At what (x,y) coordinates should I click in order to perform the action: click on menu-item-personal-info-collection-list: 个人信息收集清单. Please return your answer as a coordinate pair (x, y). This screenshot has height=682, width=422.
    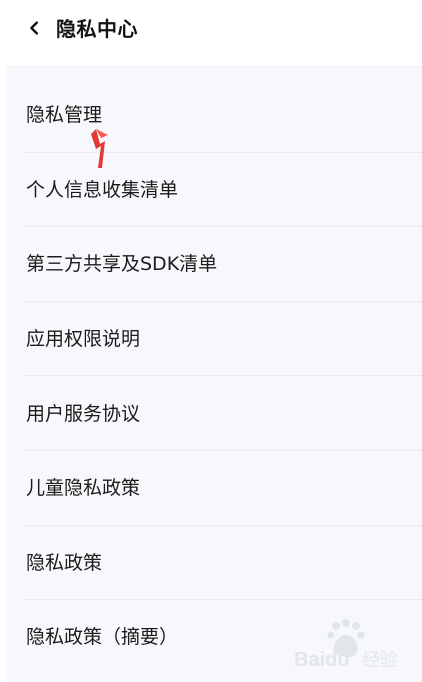
    Looking at the image, I should click on (214, 190).